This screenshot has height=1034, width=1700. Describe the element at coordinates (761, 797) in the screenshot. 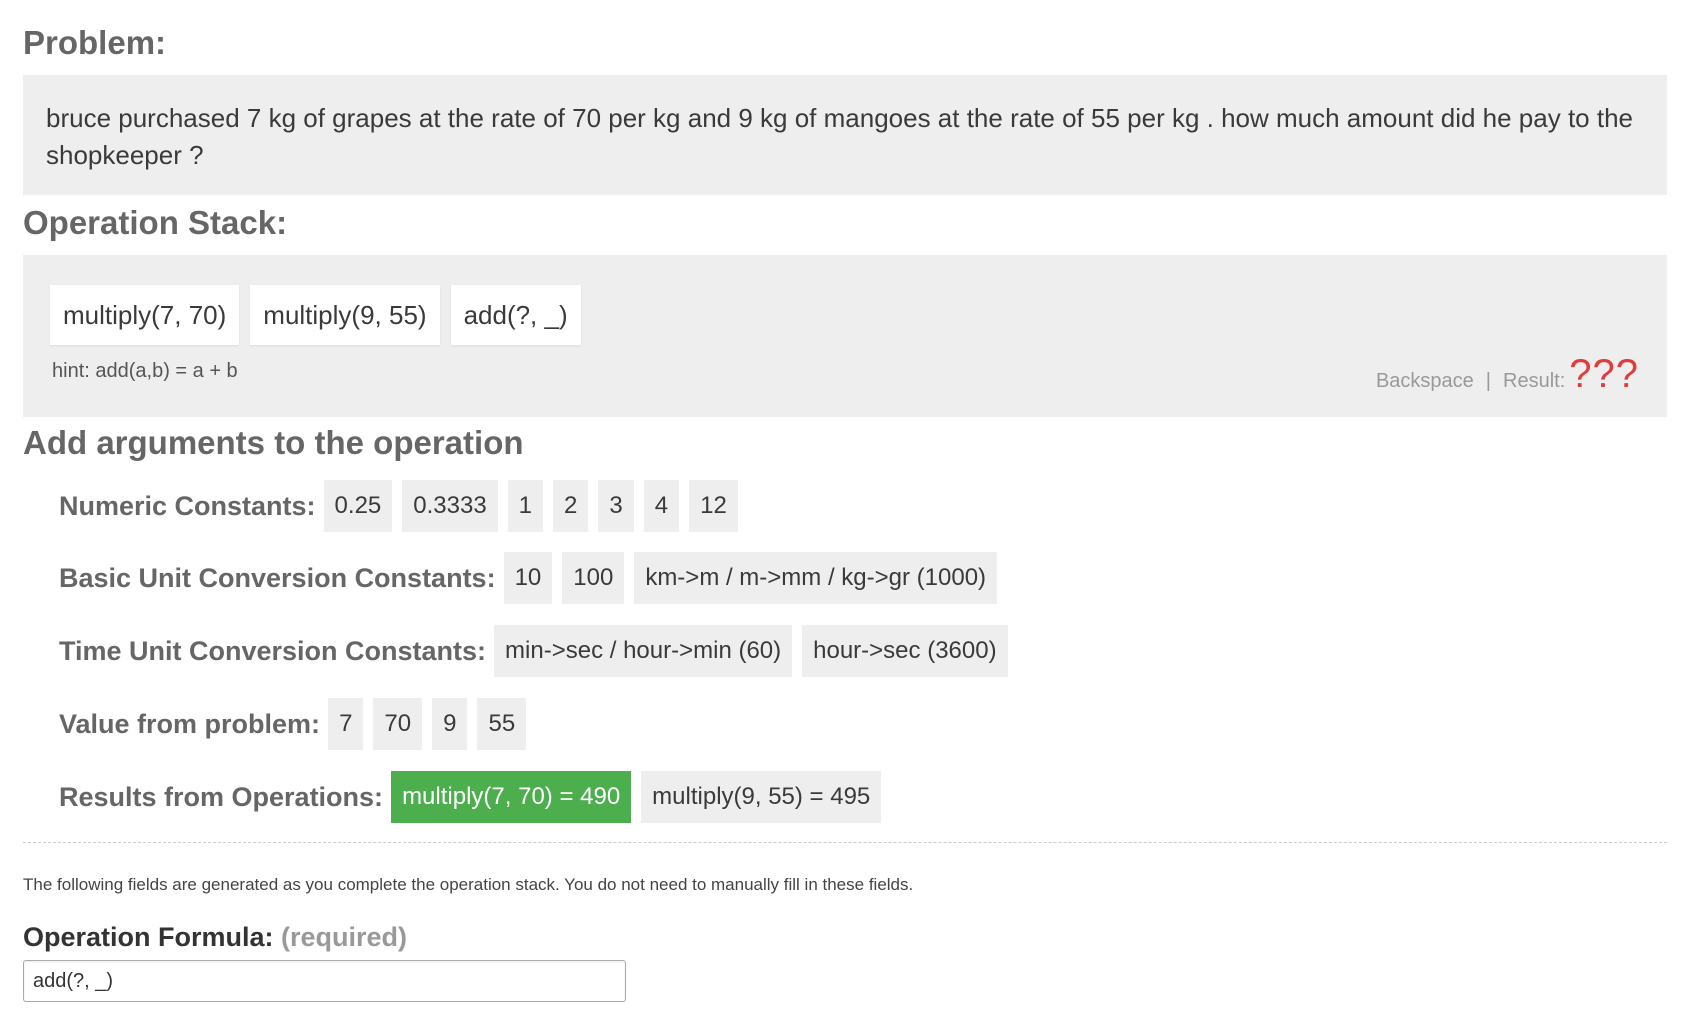

I see `result-chip: multiply(9, 55) = 495` at that location.